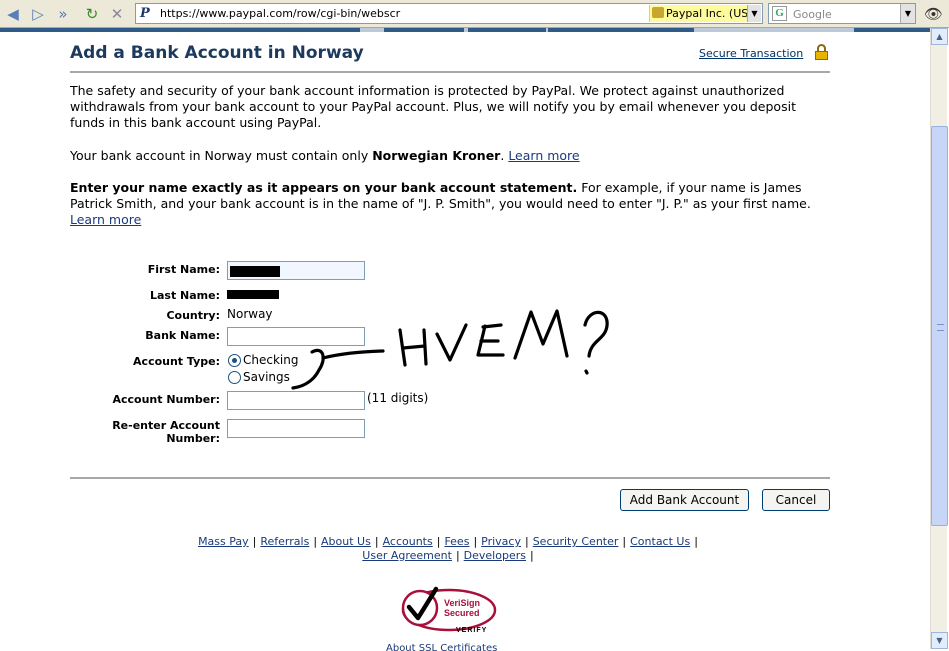 Image resolution: width=949 pixels, height=651 pixels. I want to click on padlock-icon, so click(821, 52).